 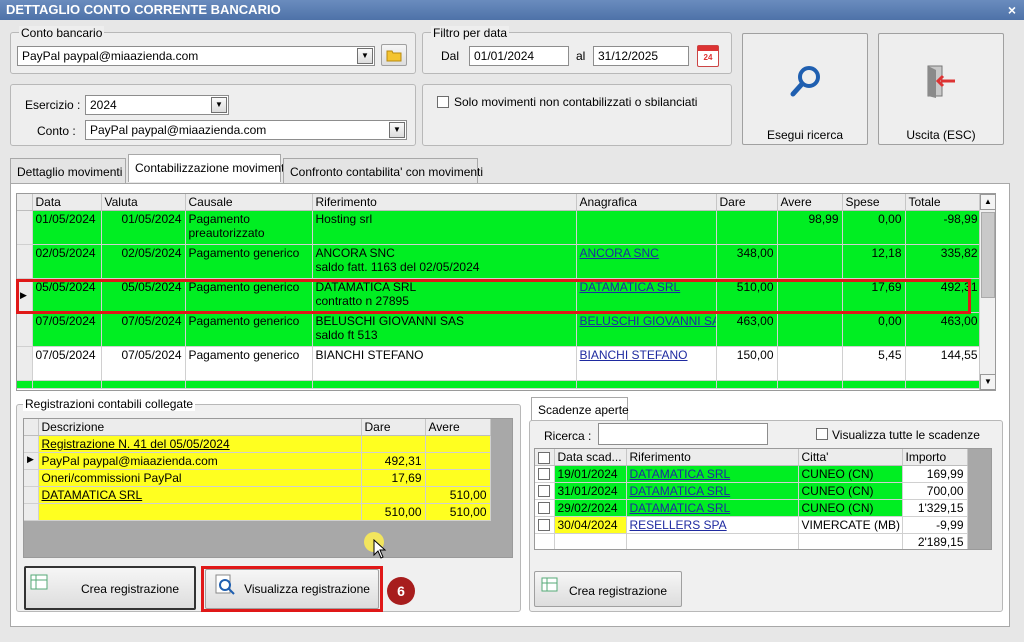 I want to click on cell-scad-riferimento: RESELLERS SPA, so click(x=712, y=525).